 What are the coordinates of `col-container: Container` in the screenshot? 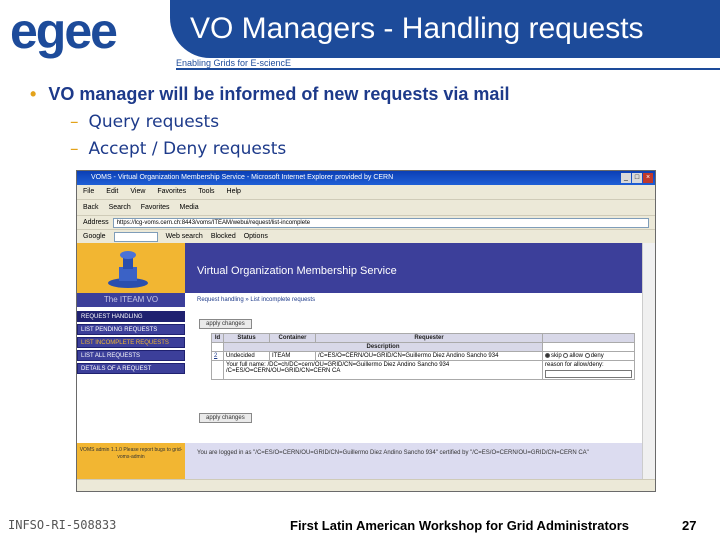 It's located at (292, 338).